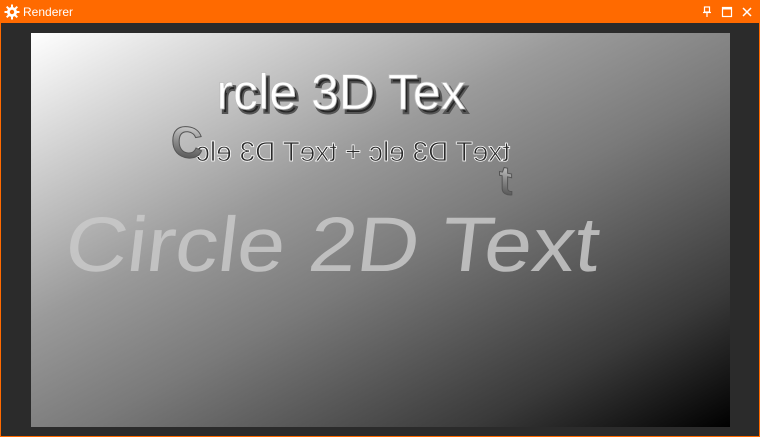 This screenshot has height=437, width=760. What do you see at coordinates (505, 180) in the screenshot?
I see `right-ring-fragment: t` at bounding box center [505, 180].